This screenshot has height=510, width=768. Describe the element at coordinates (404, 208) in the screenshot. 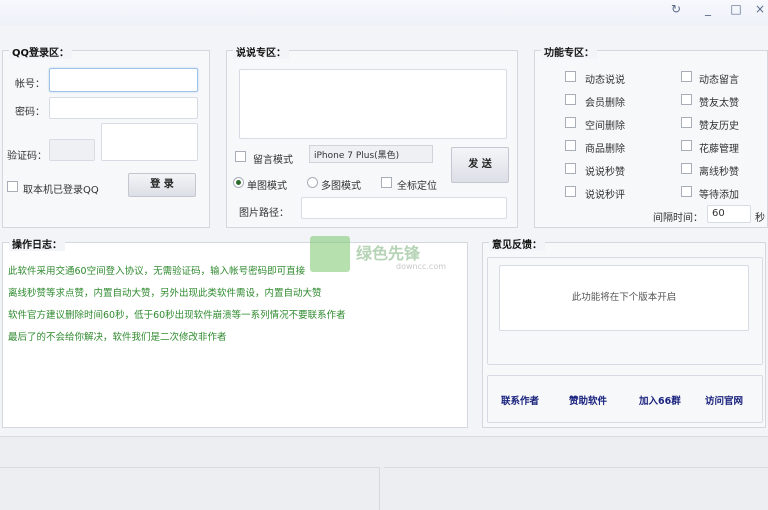

I see `image-path-input` at that location.